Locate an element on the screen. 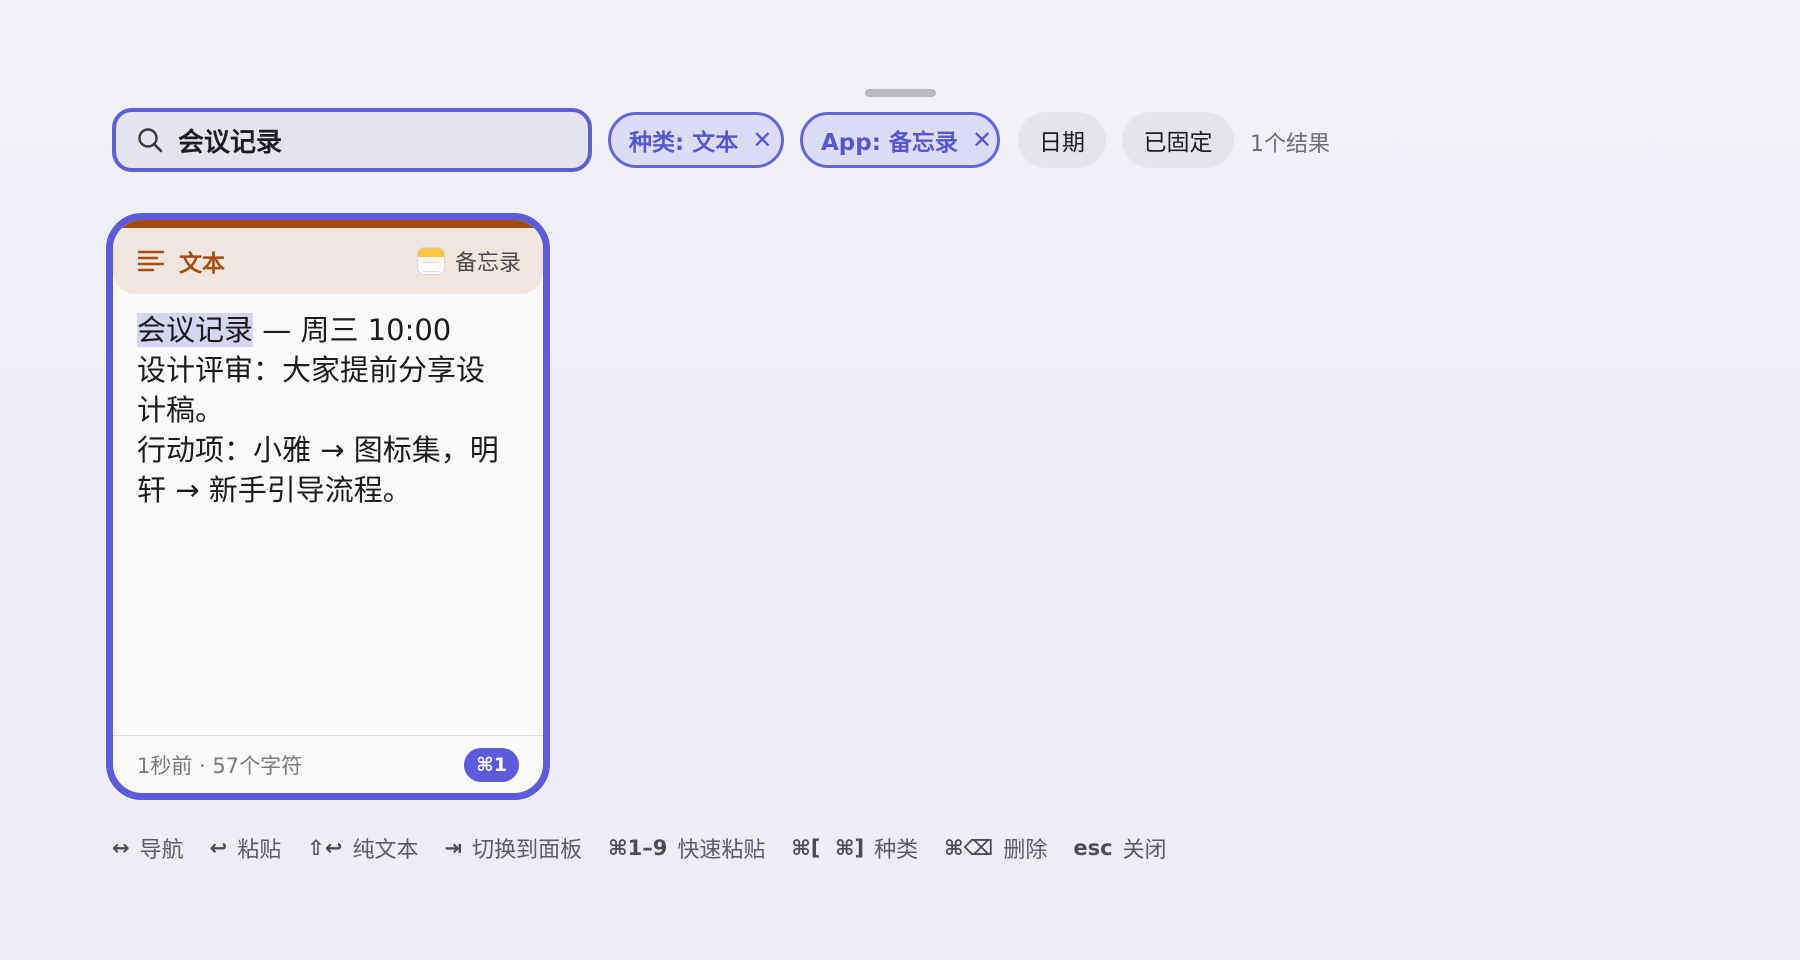 The width and height of the screenshot is (1800, 960). panel-drag-handle is located at coordinates (900, 93).